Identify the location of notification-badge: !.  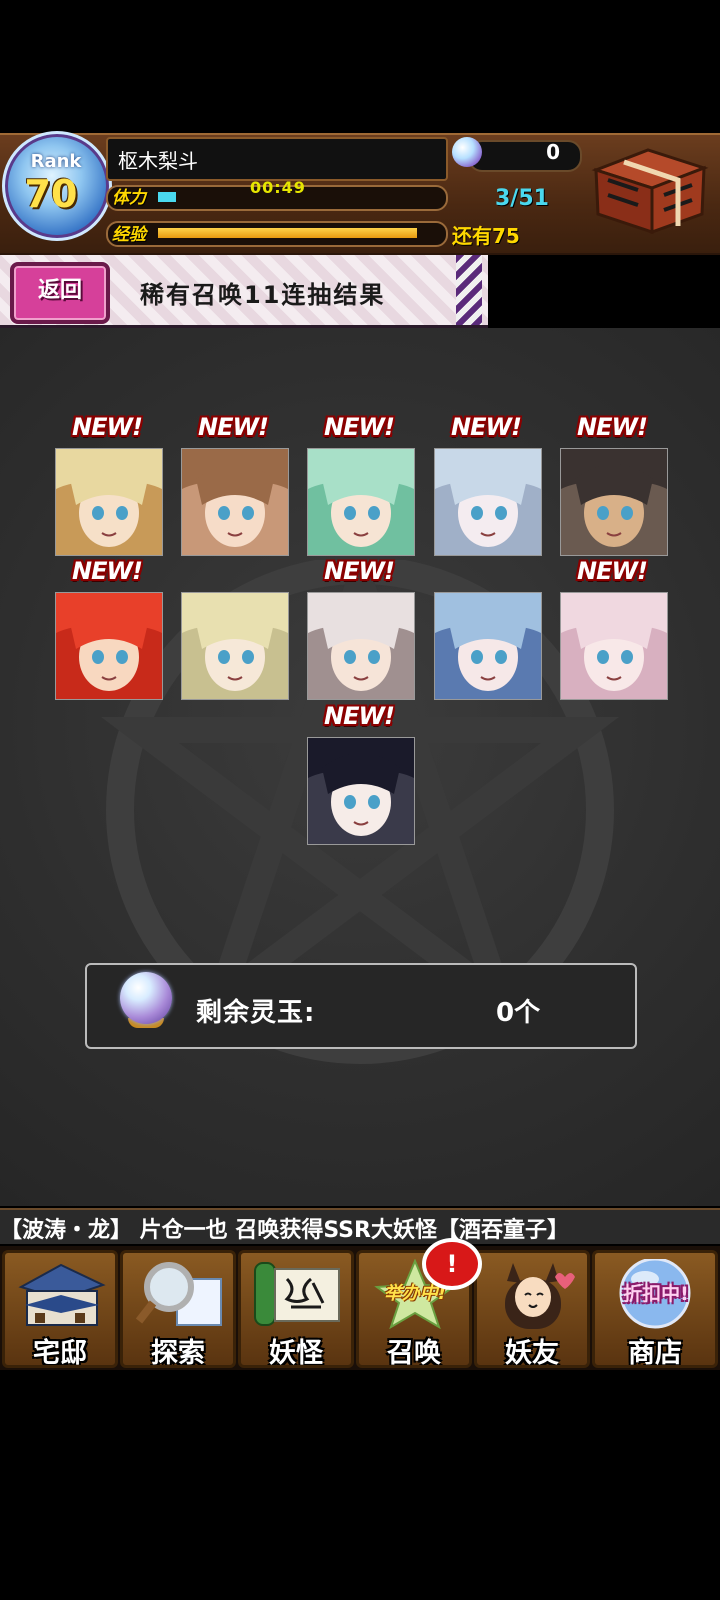
(452, 1264).